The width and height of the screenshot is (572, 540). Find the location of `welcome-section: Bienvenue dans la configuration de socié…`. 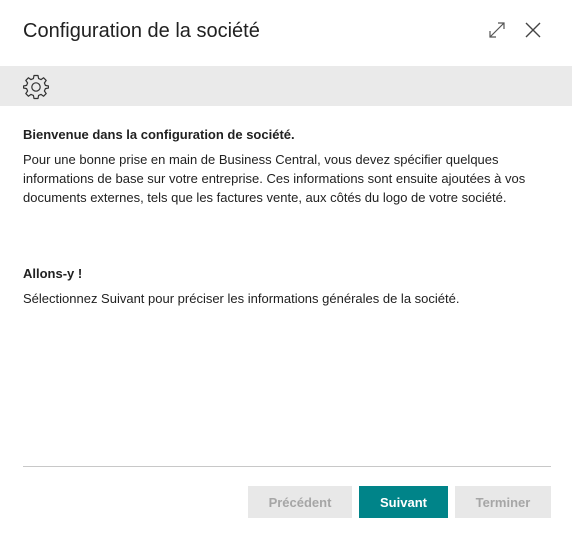

welcome-section: Bienvenue dans la configuration de socié… is located at coordinates (288, 166).